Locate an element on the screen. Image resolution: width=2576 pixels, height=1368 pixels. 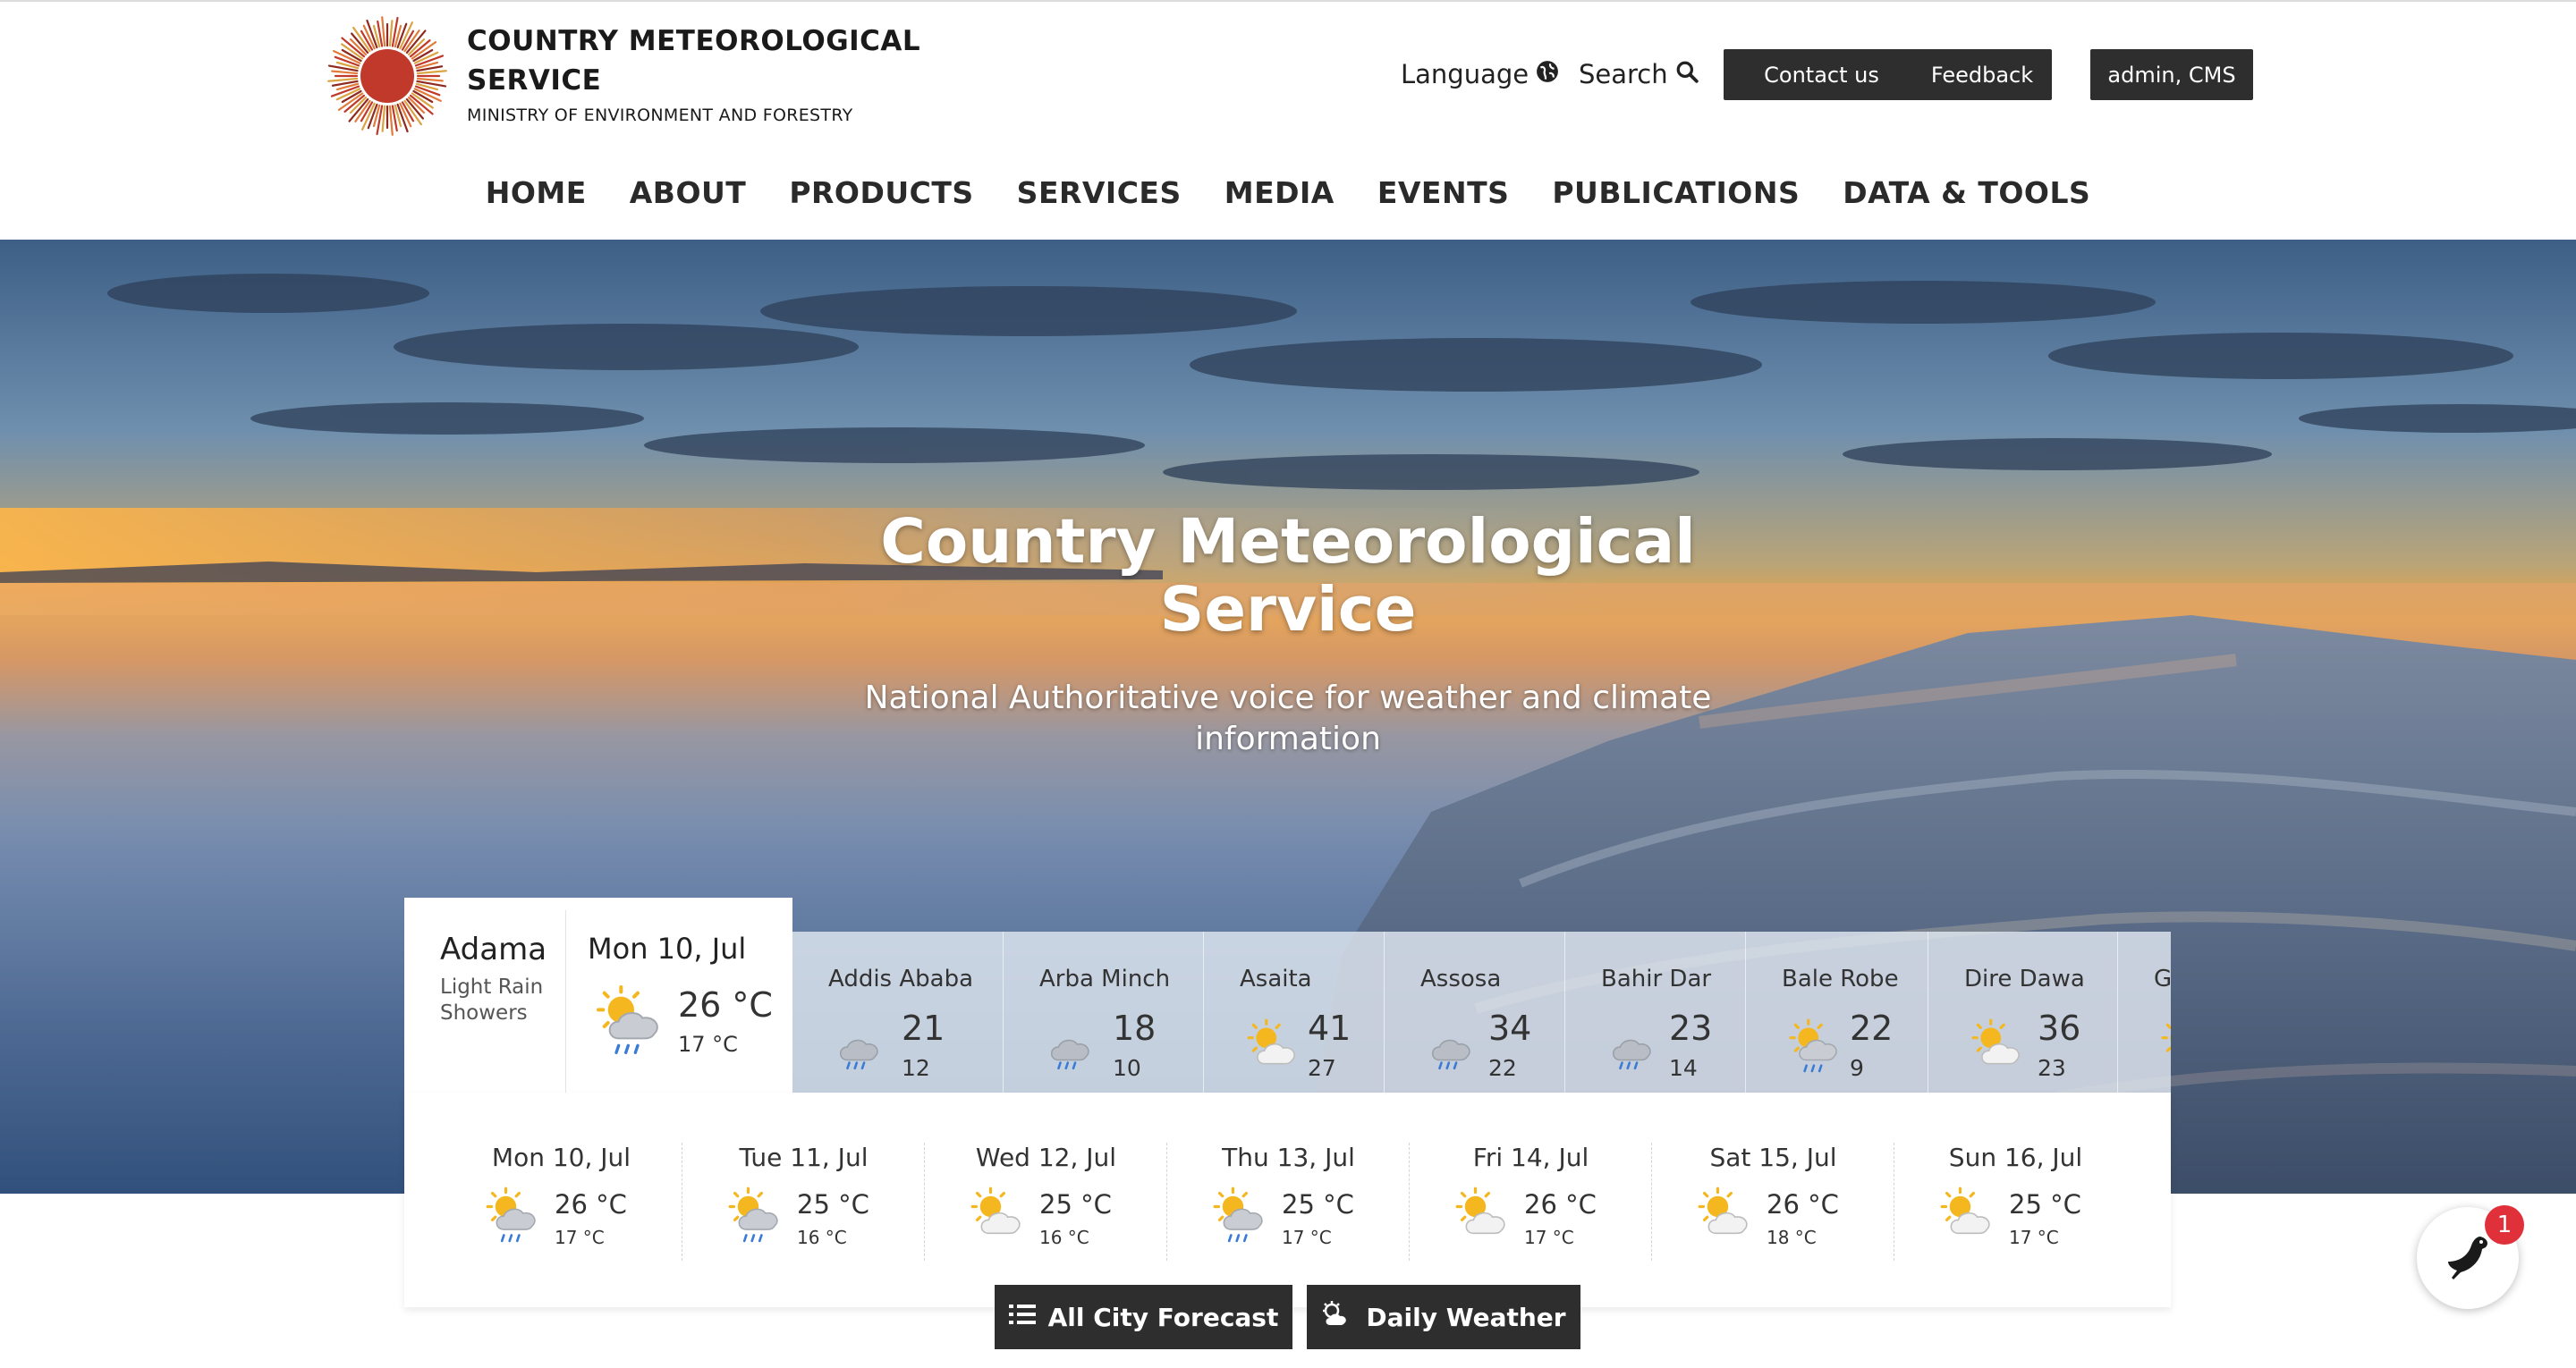
forecast-day: Thu 13, Jul 25 °C 17 °C is located at coordinates (1288, 1200).